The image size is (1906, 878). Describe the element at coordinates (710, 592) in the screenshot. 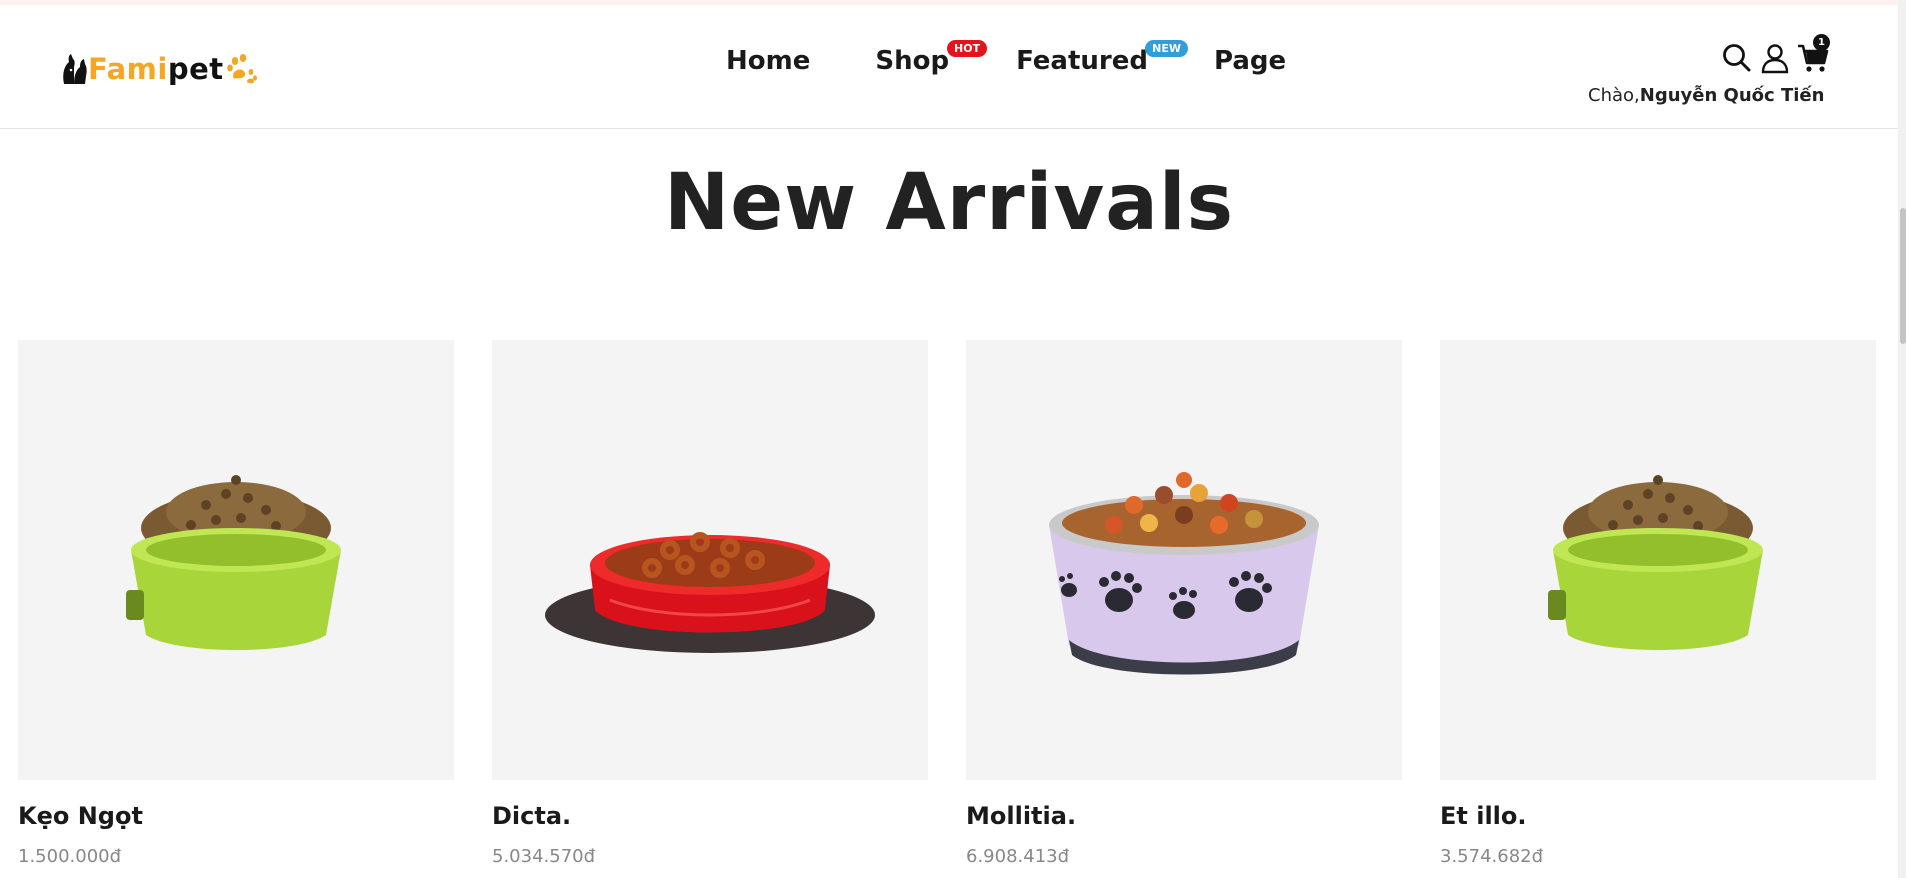

I see `red-food-bowl-image` at that location.